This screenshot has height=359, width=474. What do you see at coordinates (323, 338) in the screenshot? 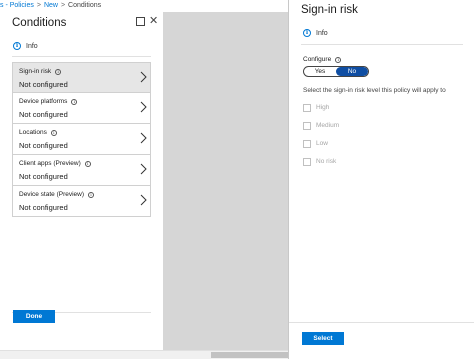
I see `select-button: Select` at bounding box center [323, 338].